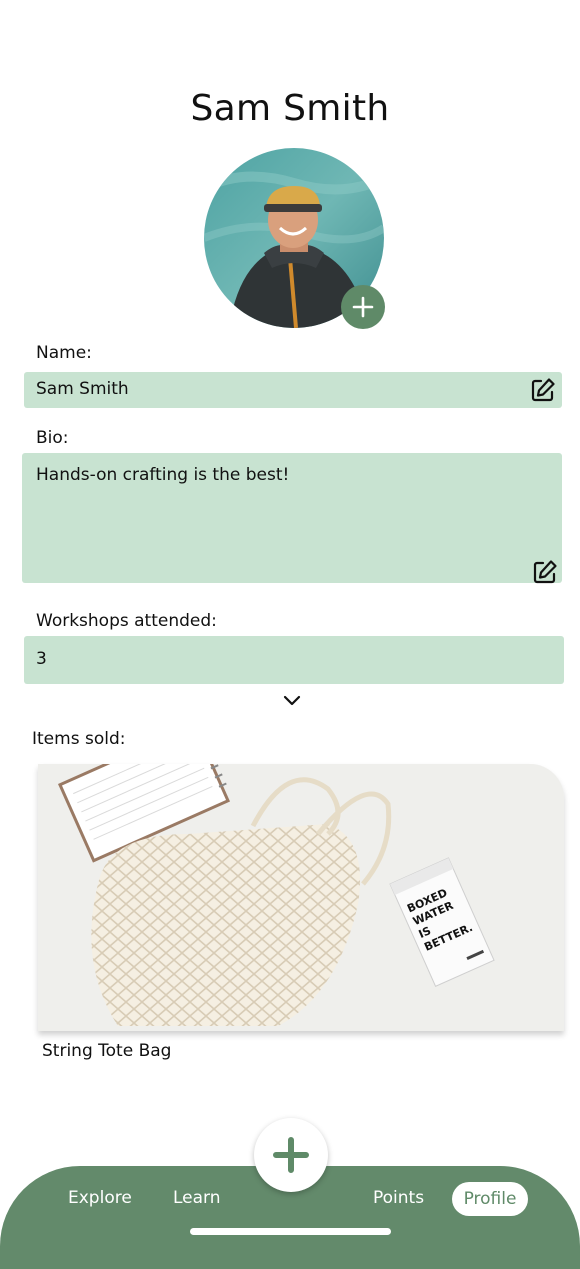  Describe the element at coordinates (82, 389) in the screenshot. I see `name-value: Sam Smith` at that location.